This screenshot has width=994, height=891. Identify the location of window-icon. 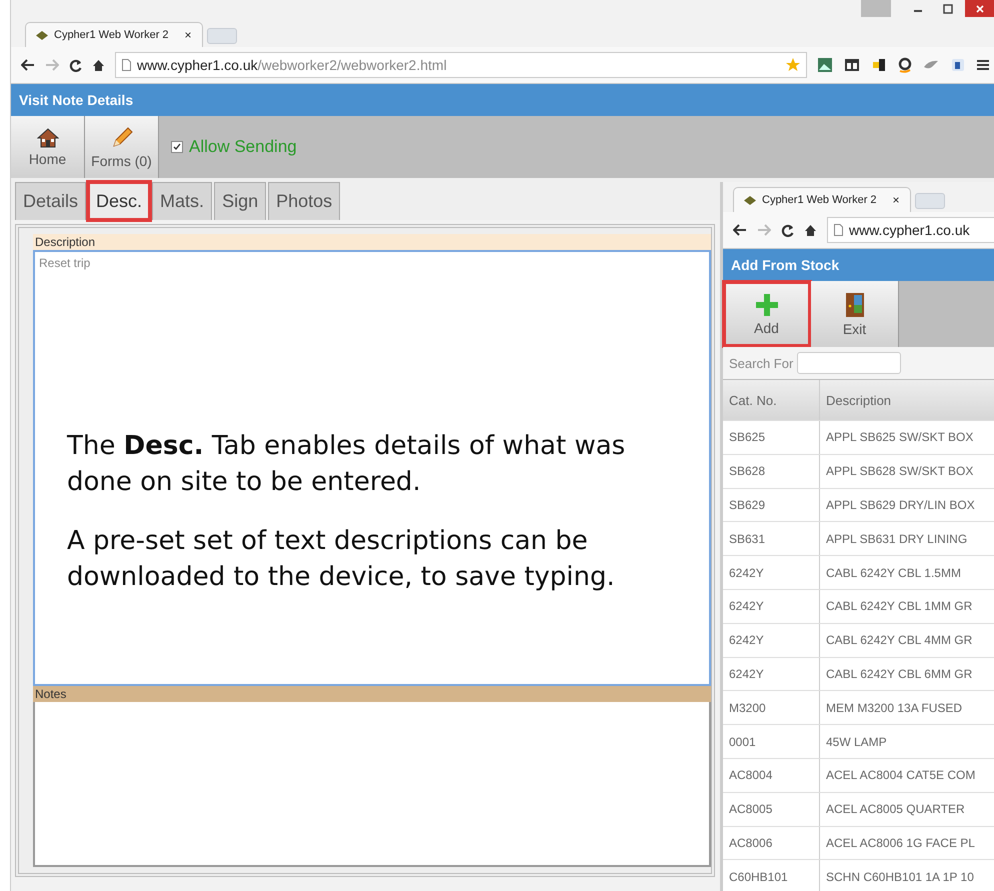
(852, 65).